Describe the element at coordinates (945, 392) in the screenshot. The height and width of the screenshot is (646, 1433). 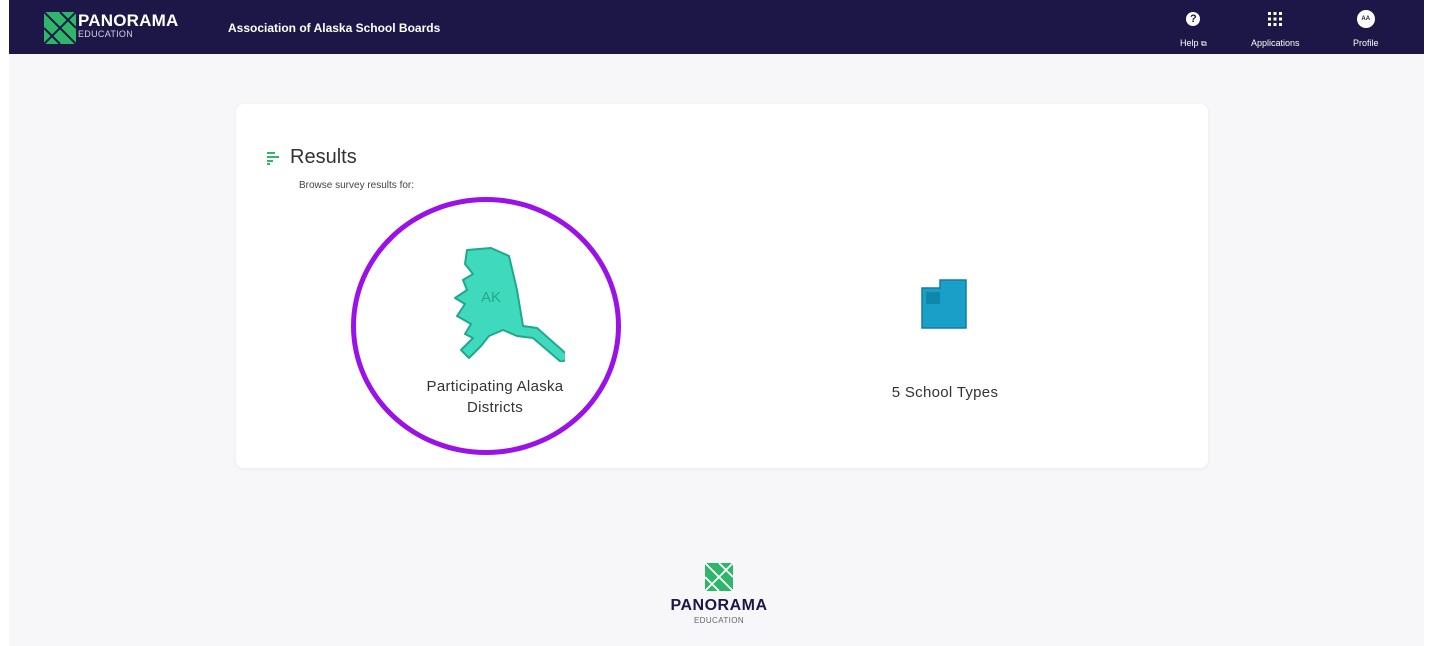
I see `tile-school-types-label: 5 School Types` at that location.